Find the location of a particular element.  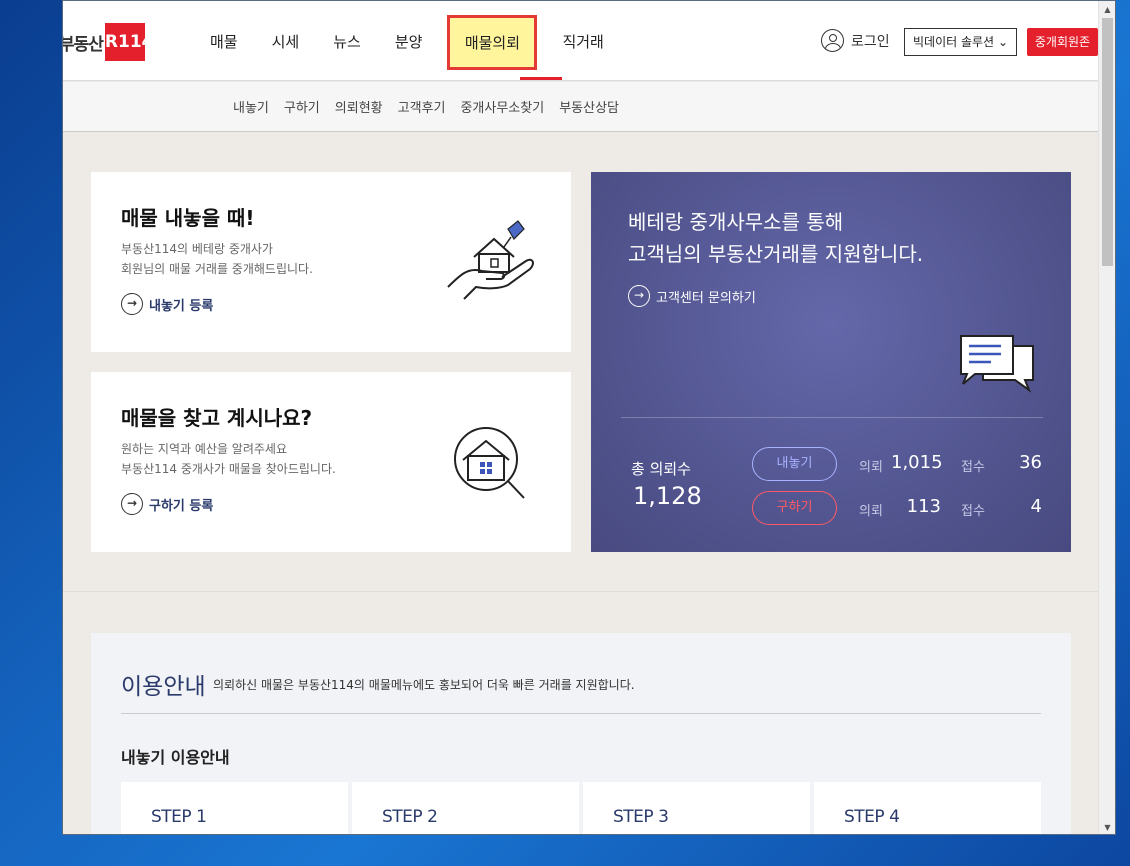

step-card-3: STEP 3 is located at coordinates (696, 808).